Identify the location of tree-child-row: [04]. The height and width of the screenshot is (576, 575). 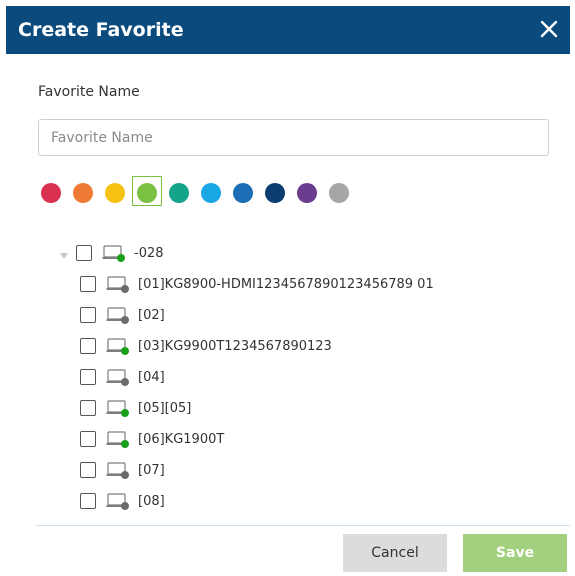
(122, 377).